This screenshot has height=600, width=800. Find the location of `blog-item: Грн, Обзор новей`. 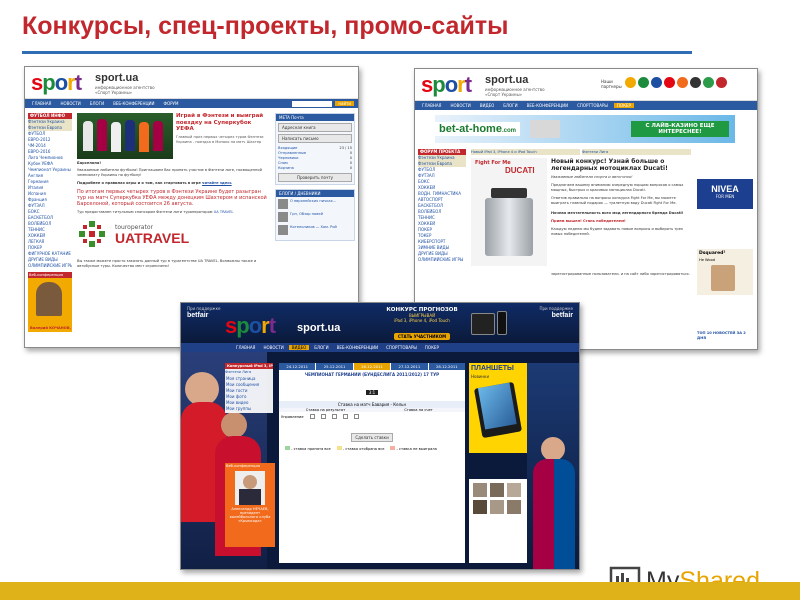

blog-item: Грн, Обзор новей is located at coordinates (315, 217).